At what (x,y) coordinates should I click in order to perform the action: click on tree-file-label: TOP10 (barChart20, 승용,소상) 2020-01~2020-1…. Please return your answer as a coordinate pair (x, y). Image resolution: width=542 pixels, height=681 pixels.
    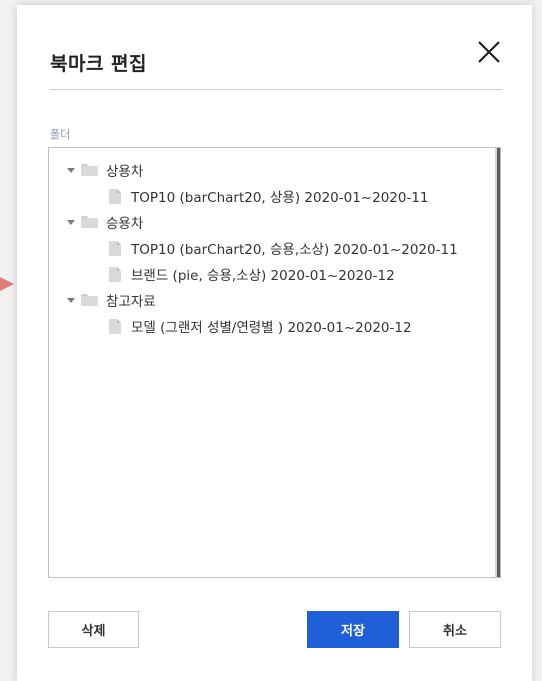
    Looking at the image, I should click on (294, 250).